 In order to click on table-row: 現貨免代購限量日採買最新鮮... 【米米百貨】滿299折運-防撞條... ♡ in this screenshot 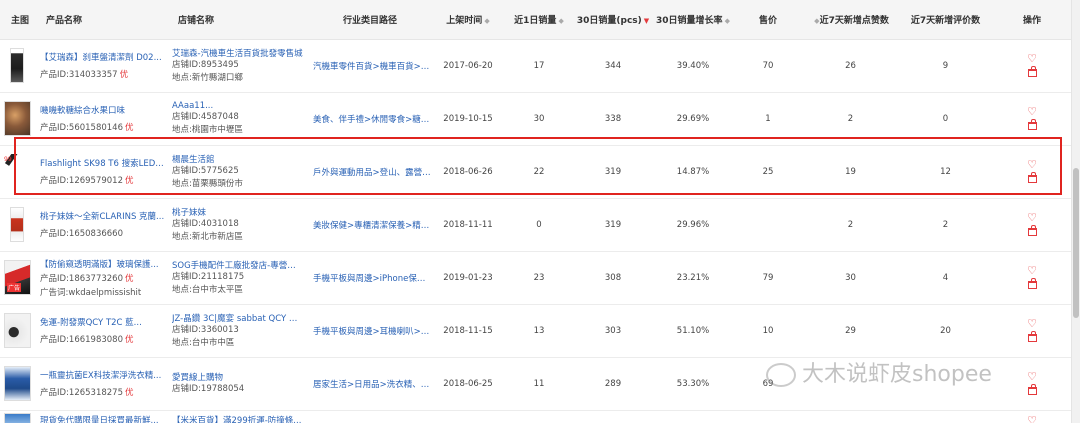, I will do `click(535, 416)`.